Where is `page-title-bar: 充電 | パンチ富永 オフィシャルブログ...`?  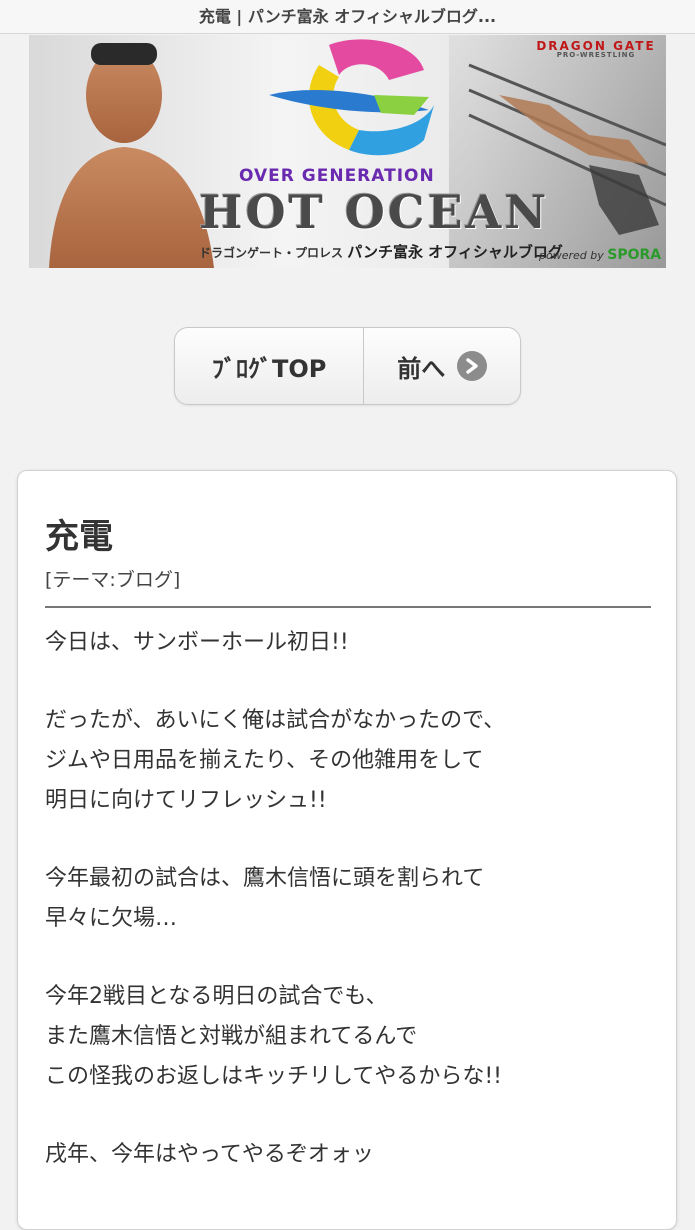
page-title-bar: 充電 | パンチ富永 オフィシャルブログ... is located at coordinates (347, 17).